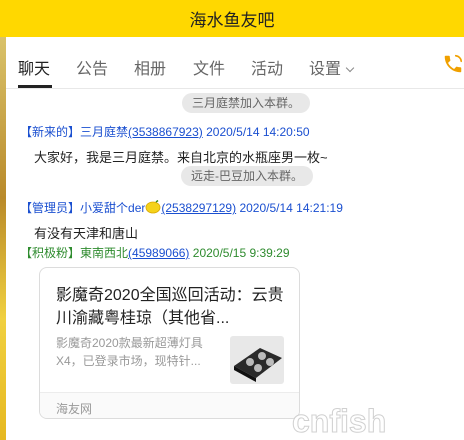  I want to click on tab-announcements: 公告, so click(92, 67).